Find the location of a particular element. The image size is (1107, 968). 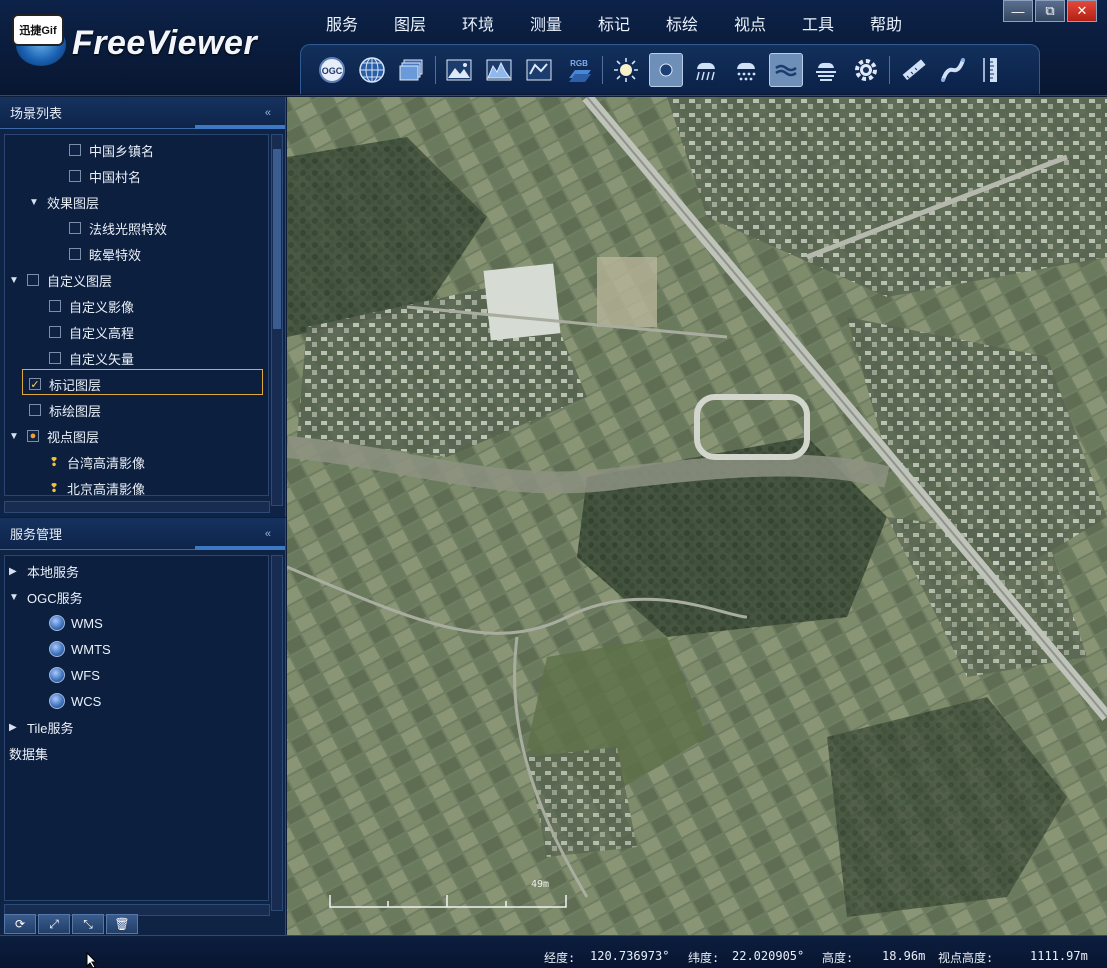

trash-button: 🗑 is located at coordinates (122, 924).